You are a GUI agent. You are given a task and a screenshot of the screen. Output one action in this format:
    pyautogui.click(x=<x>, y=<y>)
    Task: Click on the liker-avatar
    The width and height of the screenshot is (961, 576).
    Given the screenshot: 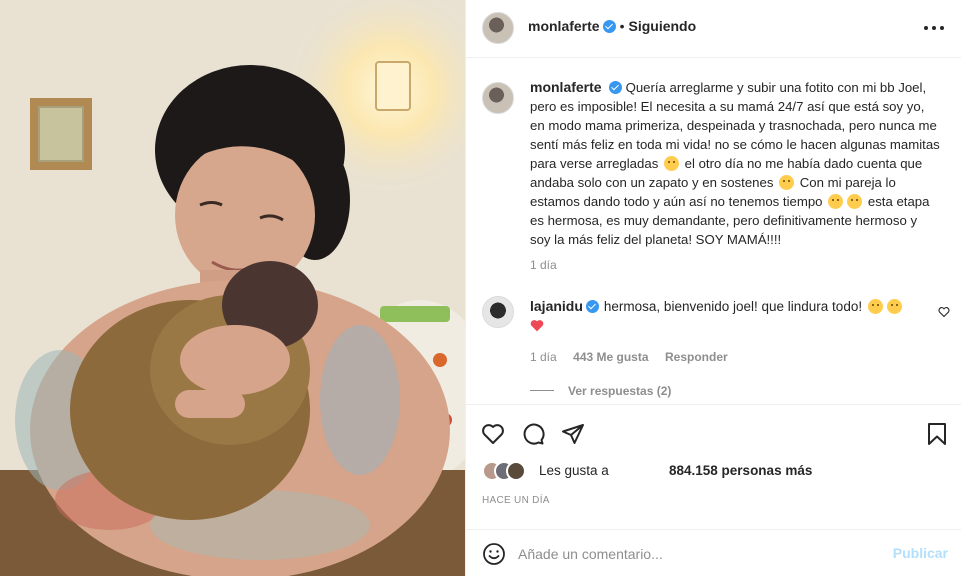 What is the action you would take?
    pyautogui.click(x=516, y=471)
    